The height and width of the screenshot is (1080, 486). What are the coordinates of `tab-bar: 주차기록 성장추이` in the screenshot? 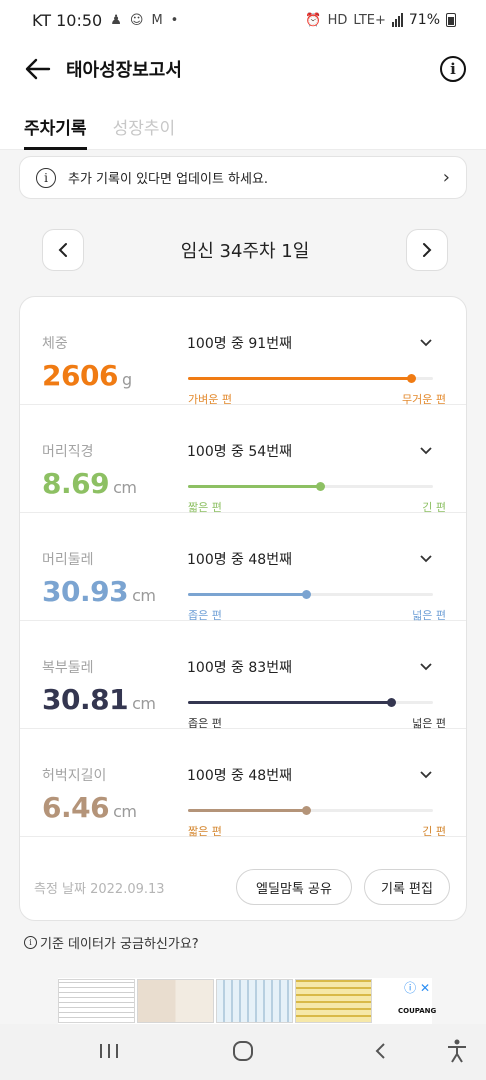 It's located at (243, 124).